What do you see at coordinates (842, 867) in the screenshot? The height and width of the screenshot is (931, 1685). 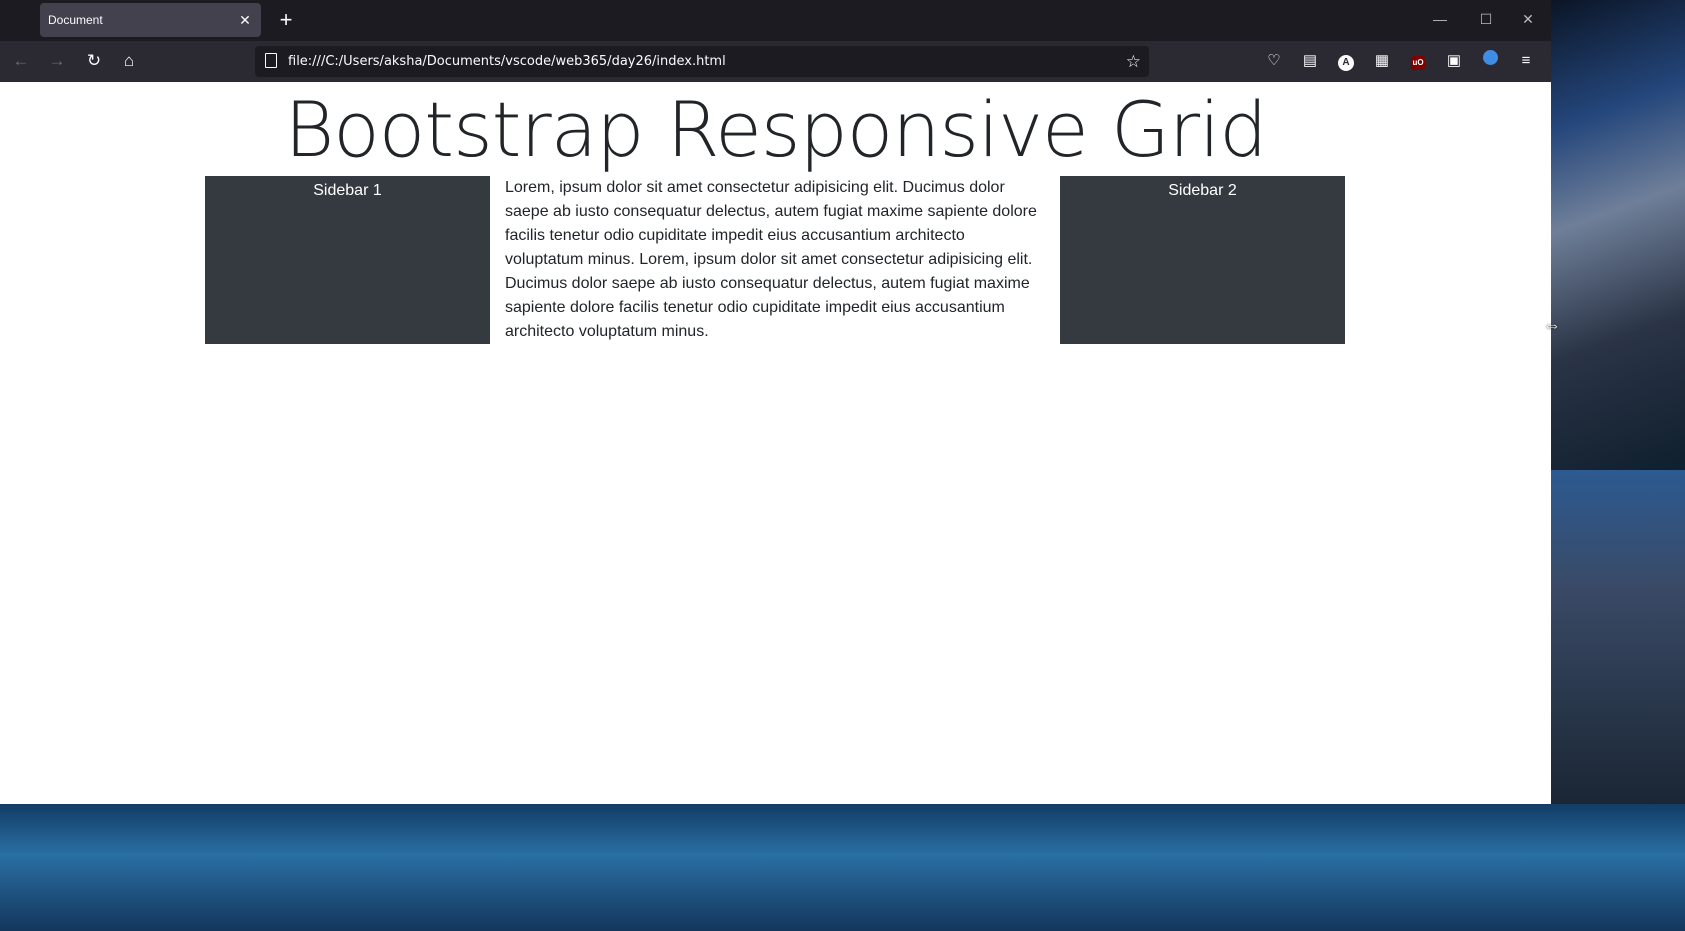 I see `wallpaper-bottom` at bounding box center [842, 867].